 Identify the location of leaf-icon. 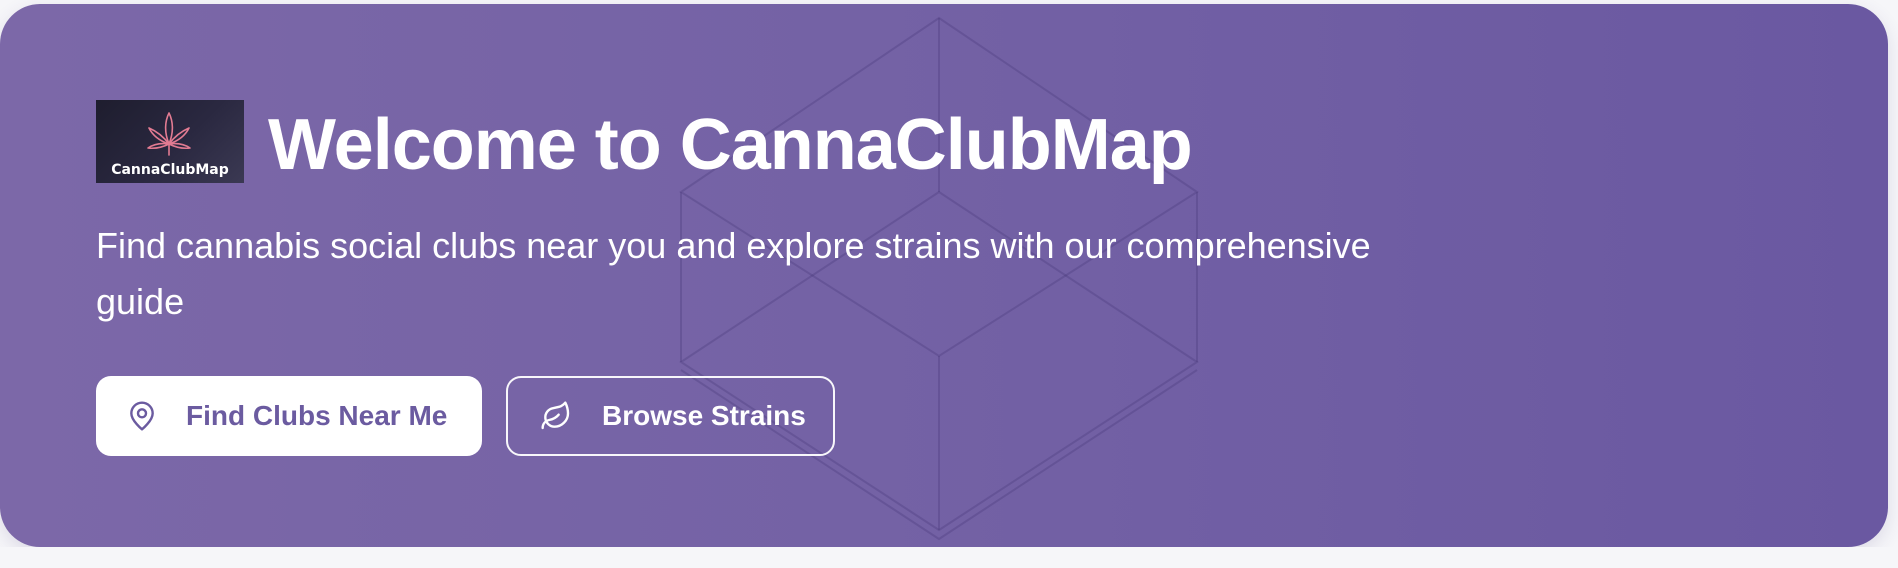
(556, 416).